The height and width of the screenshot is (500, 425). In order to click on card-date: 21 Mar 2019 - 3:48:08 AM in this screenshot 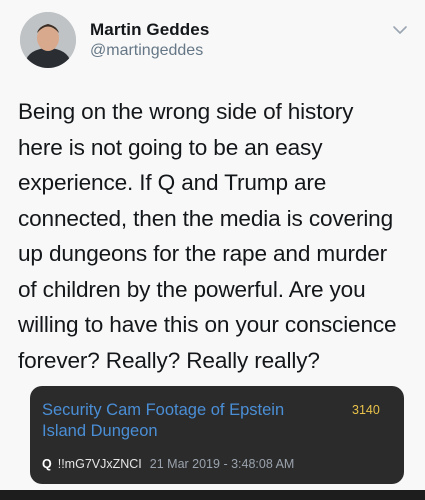, I will do `click(222, 464)`.